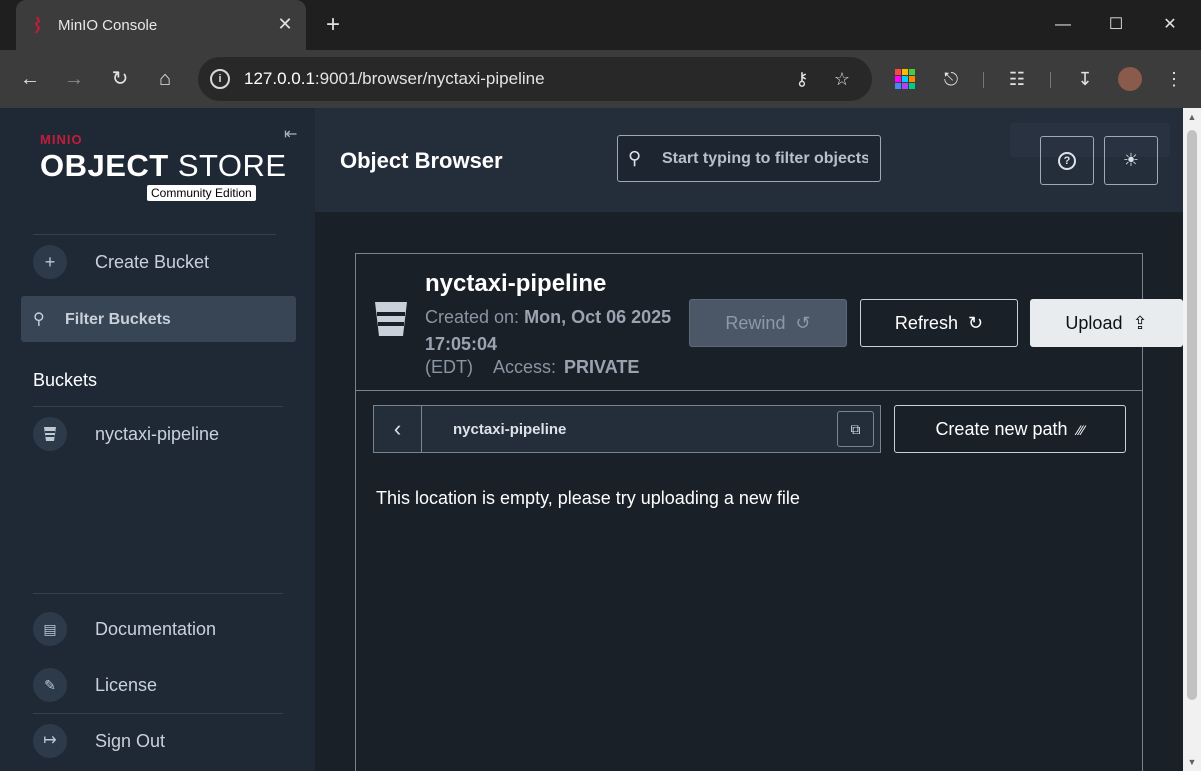 The image size is (1201, 771). What do you see at coordinates (926, 323) in the screenshot?
I see `refresh-label: Refresh` at bounding box center [926, 323].